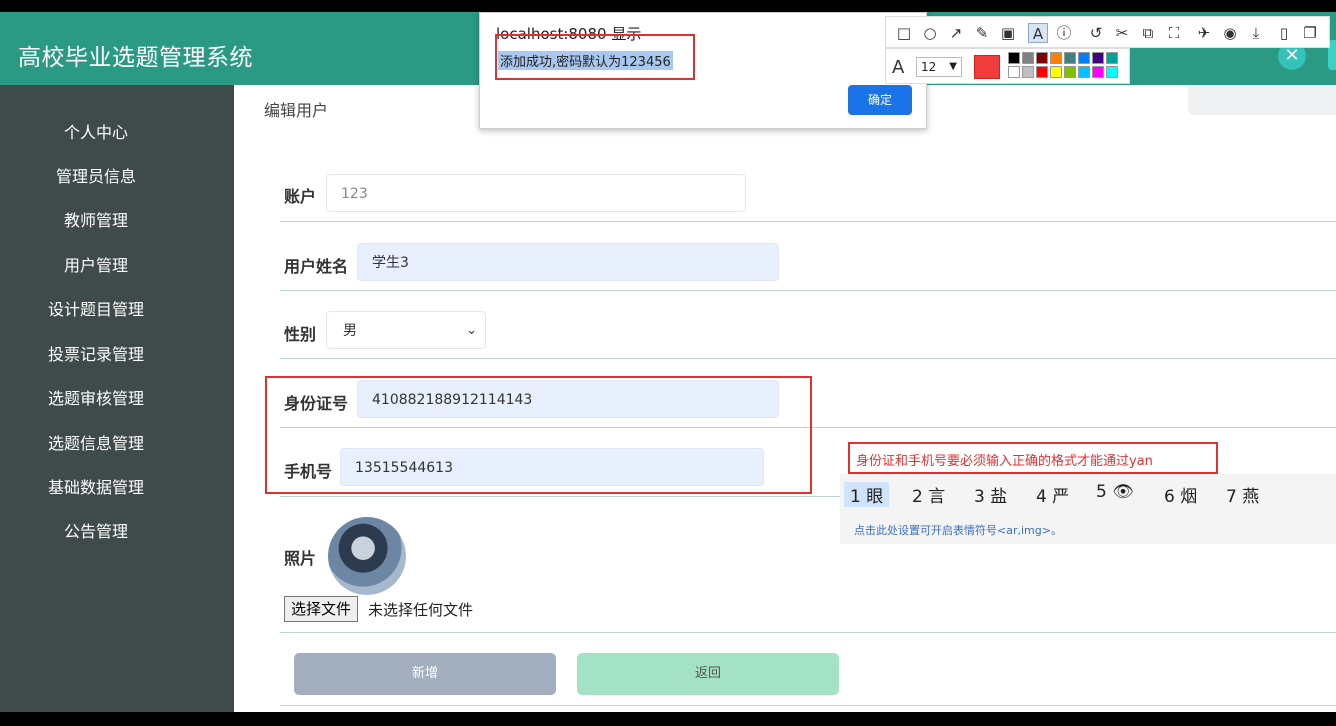 The height and width of the screenshot is (726, 1336). Describe the element at coordinates (1004, 461) in the screenshot. I see `ime-composing-text: 身份证和手机号要必须输入正确的格式才能通过yan` at that location.